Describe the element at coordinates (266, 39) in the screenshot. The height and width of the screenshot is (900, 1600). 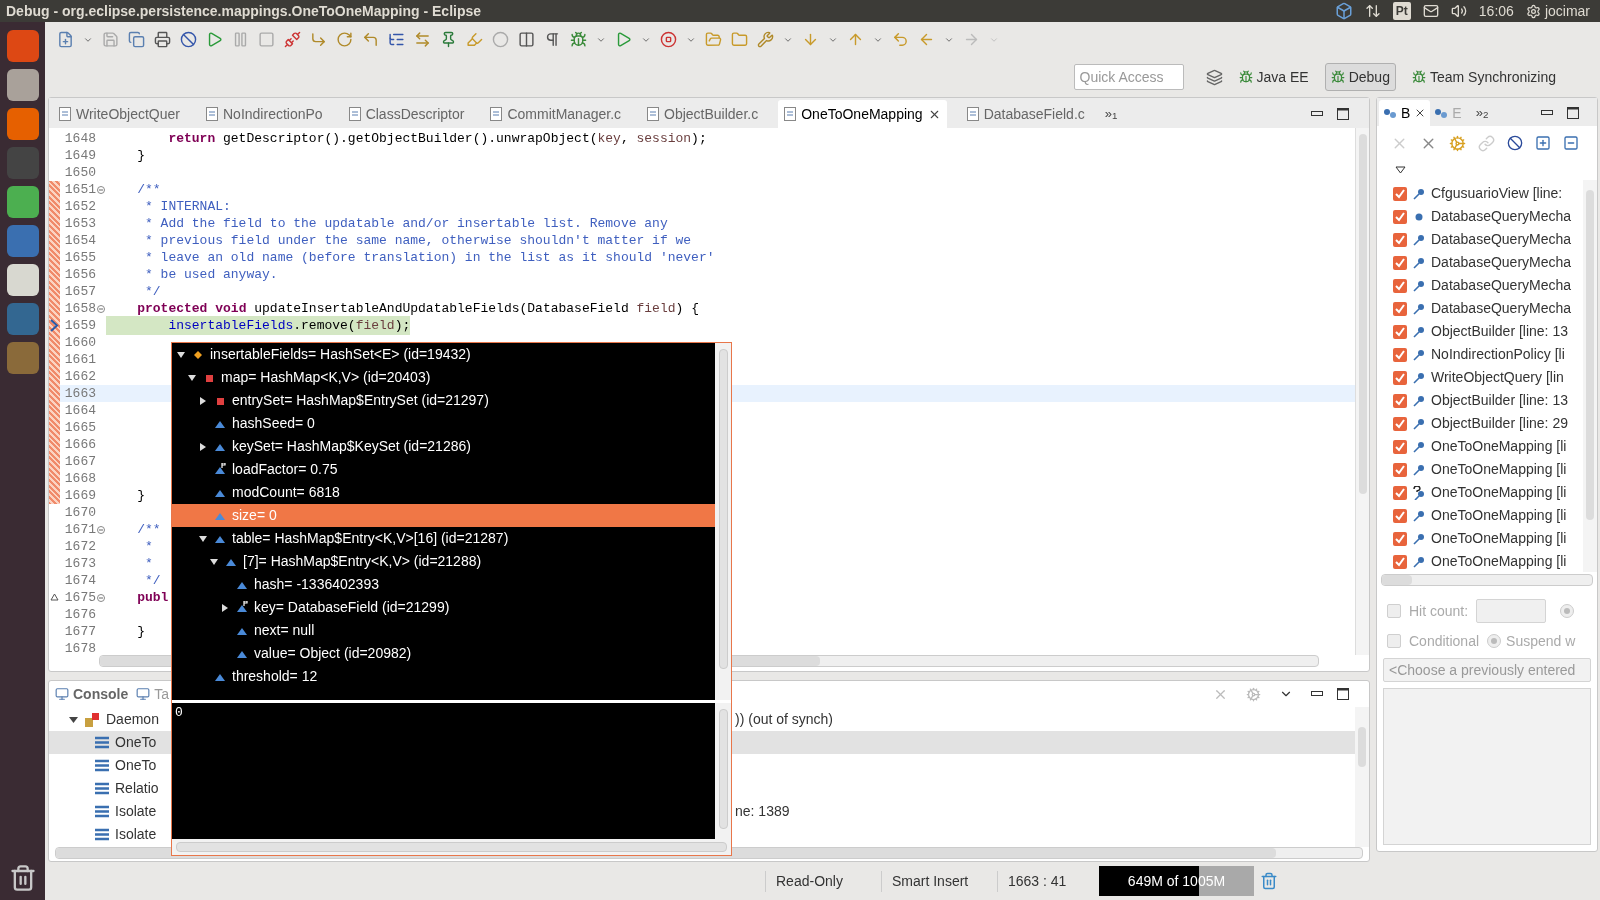
I see `stop-icon` at that location.